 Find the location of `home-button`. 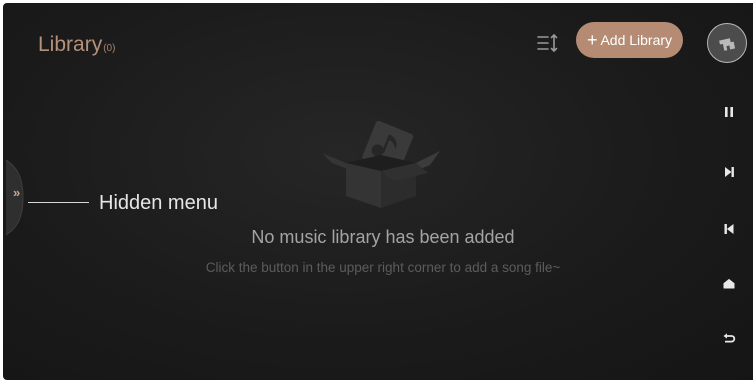

home-button is located at coordinates (729, 283).